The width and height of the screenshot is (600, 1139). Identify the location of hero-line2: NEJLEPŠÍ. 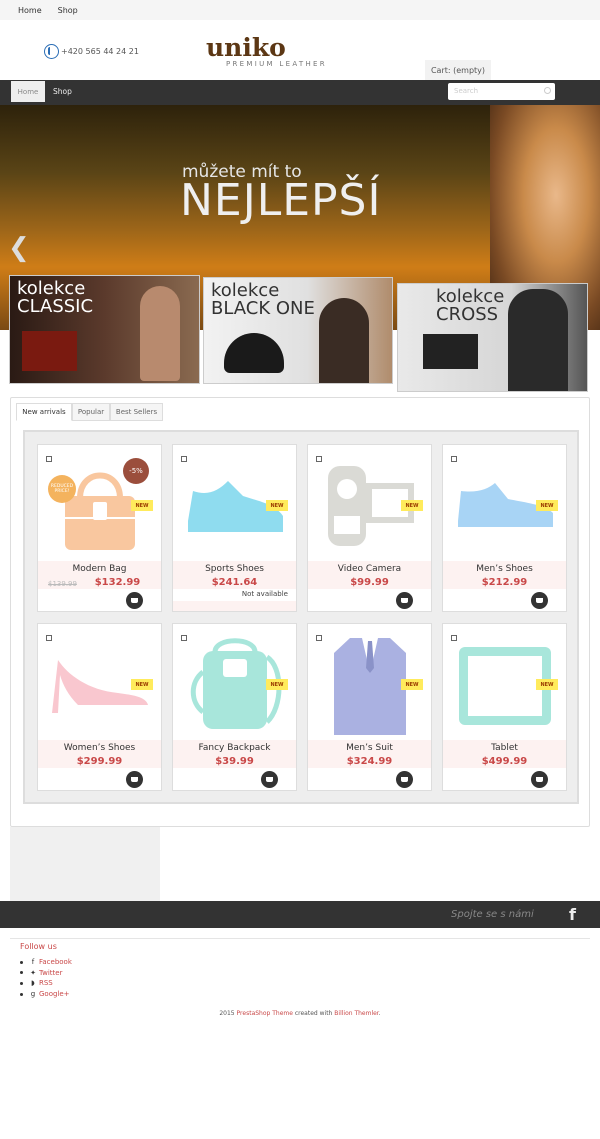
(281, 200).